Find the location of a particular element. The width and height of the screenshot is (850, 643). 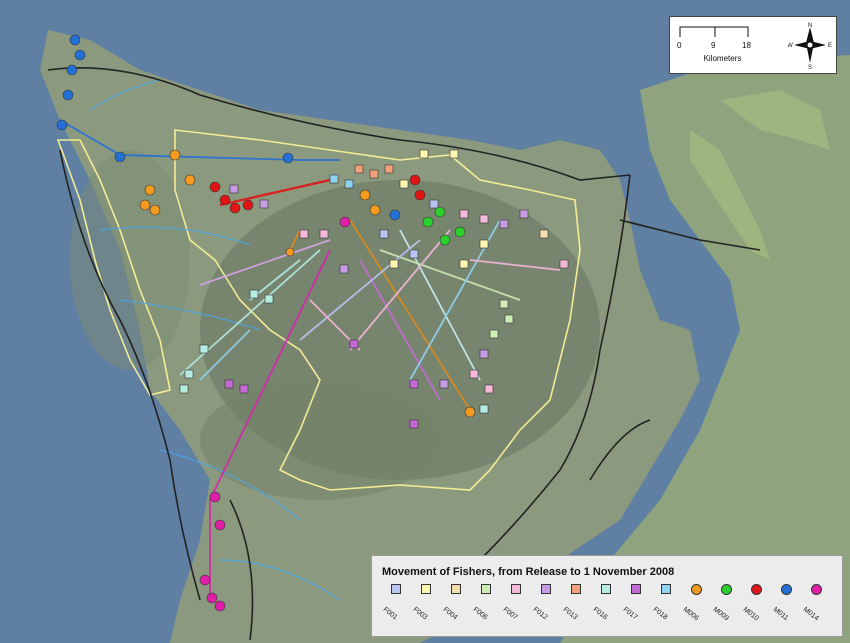

legend-label: F012 is located at coordinates (540, 614).